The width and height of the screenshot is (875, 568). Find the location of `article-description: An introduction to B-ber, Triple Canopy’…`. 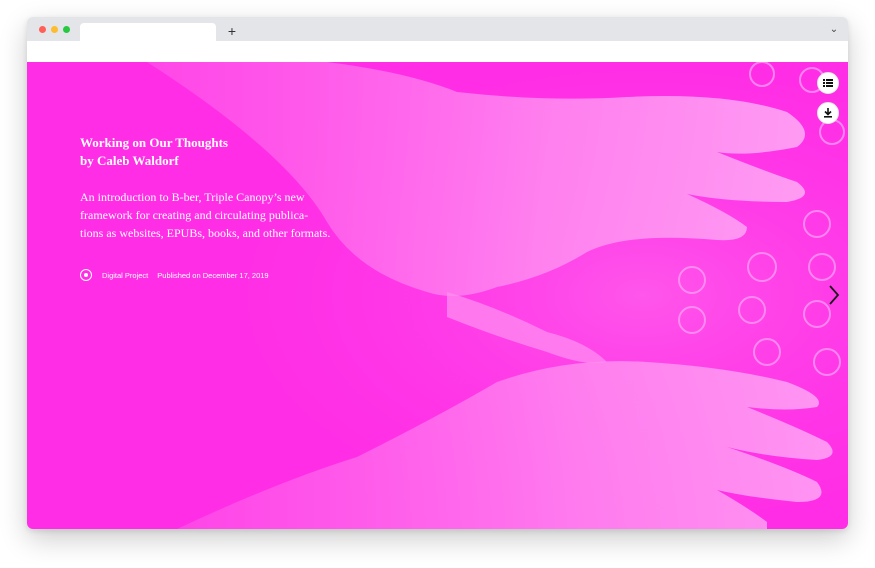

article-description: An introduction to B-ber, Triple Canopy’… is located at coordinates (225, 215).